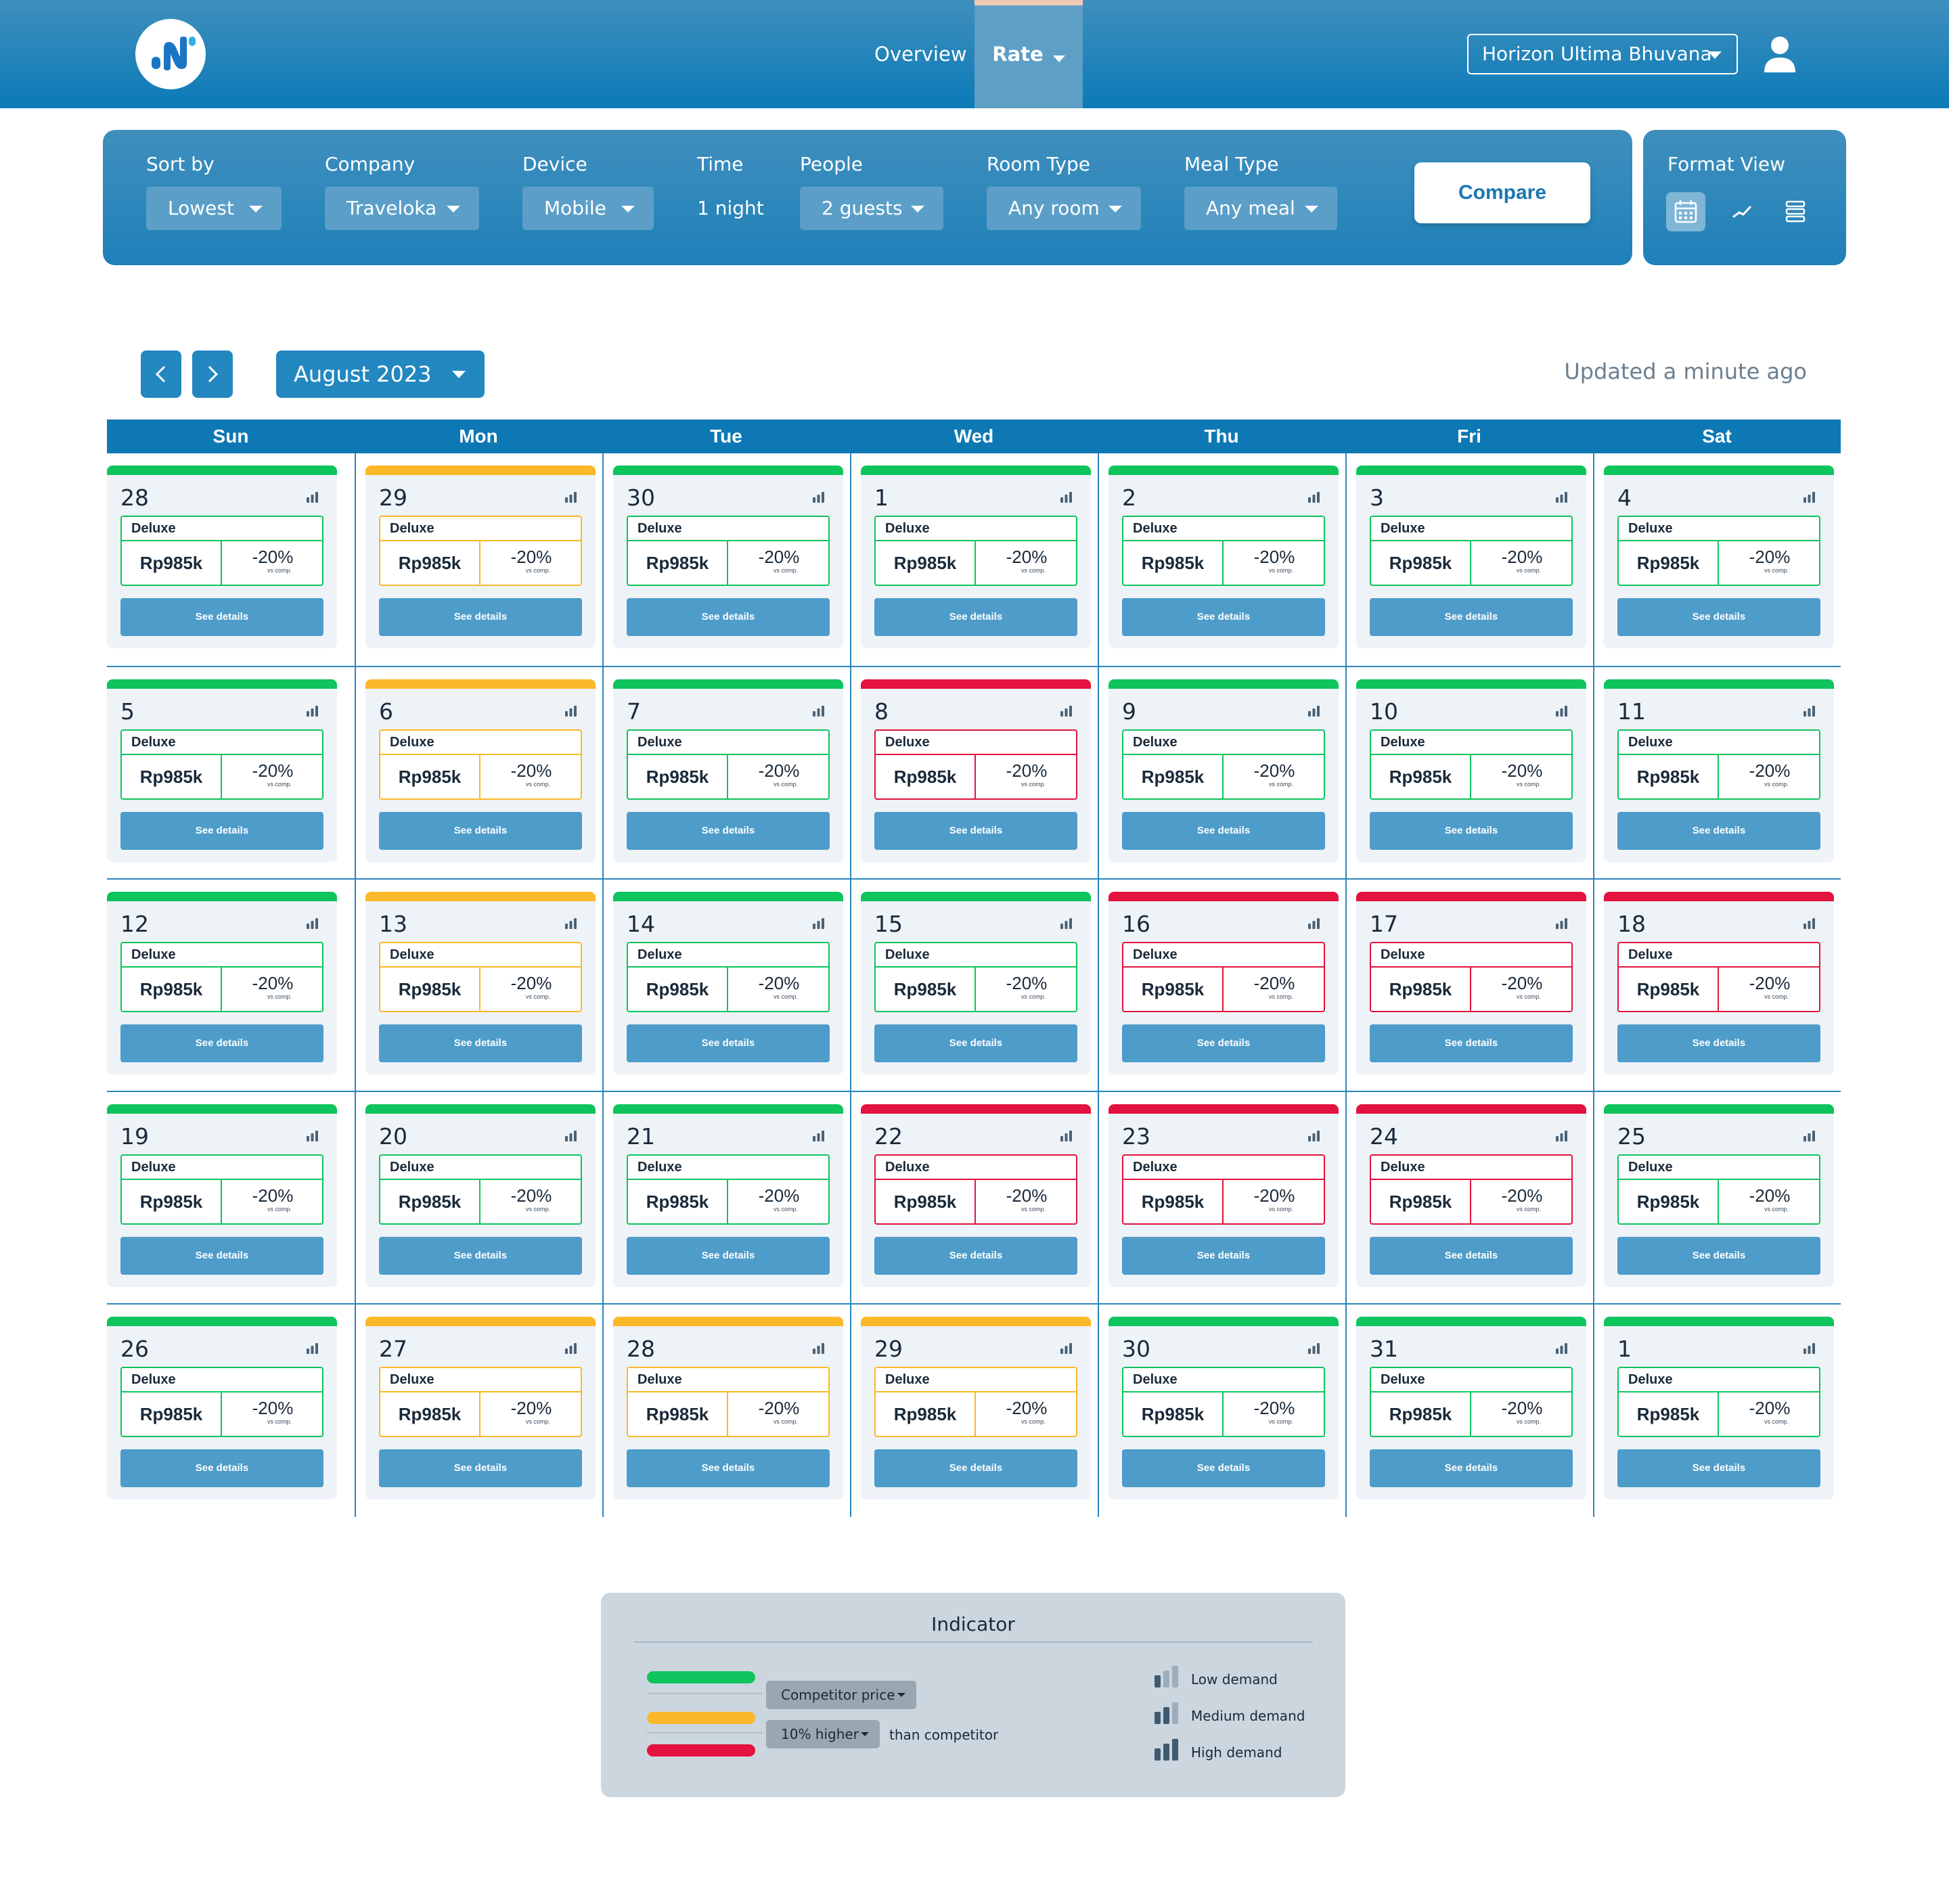 The image size is (1949, 1904). Describe the element at coordinates (728, 771) in the screenshot. I see `day-rate-card: 7 Deluxe Rp985k -20% vs comp. See details` at that location.